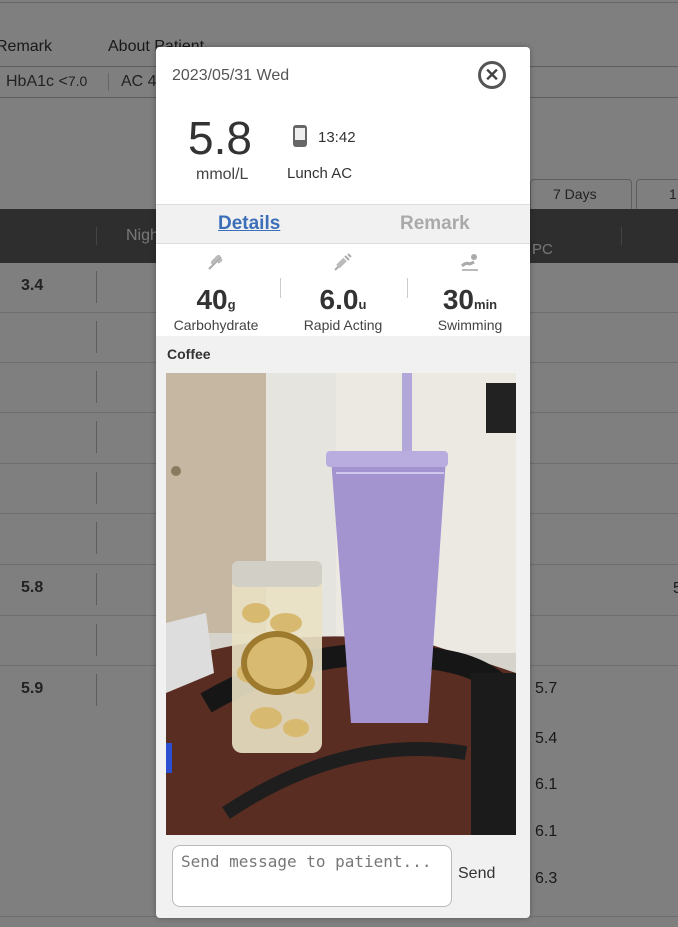 This screenshot has width=678, height=927. I want to click on wheat-icon, so click(215, 262).